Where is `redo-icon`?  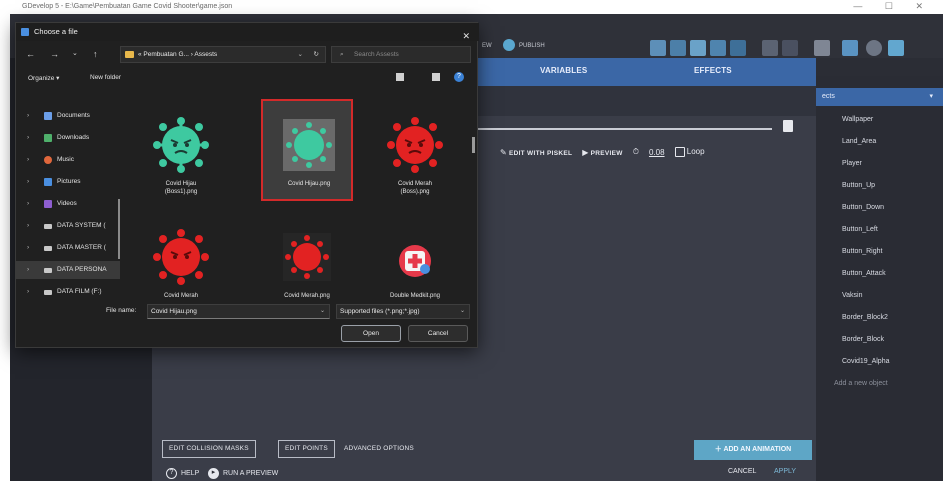 redo-icon is located at coordinates (790, 48).